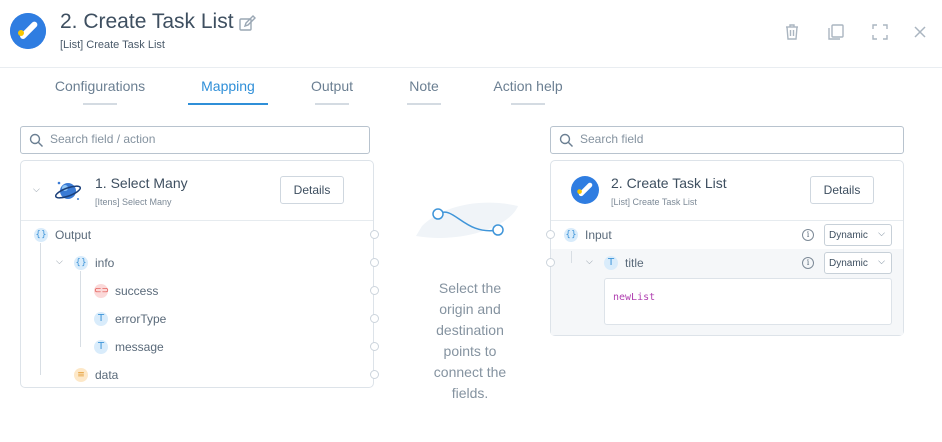 Image resolution: width=942 pixels, height=442 pixels. I want to click on fullscreen-icon, so click(880, 32).